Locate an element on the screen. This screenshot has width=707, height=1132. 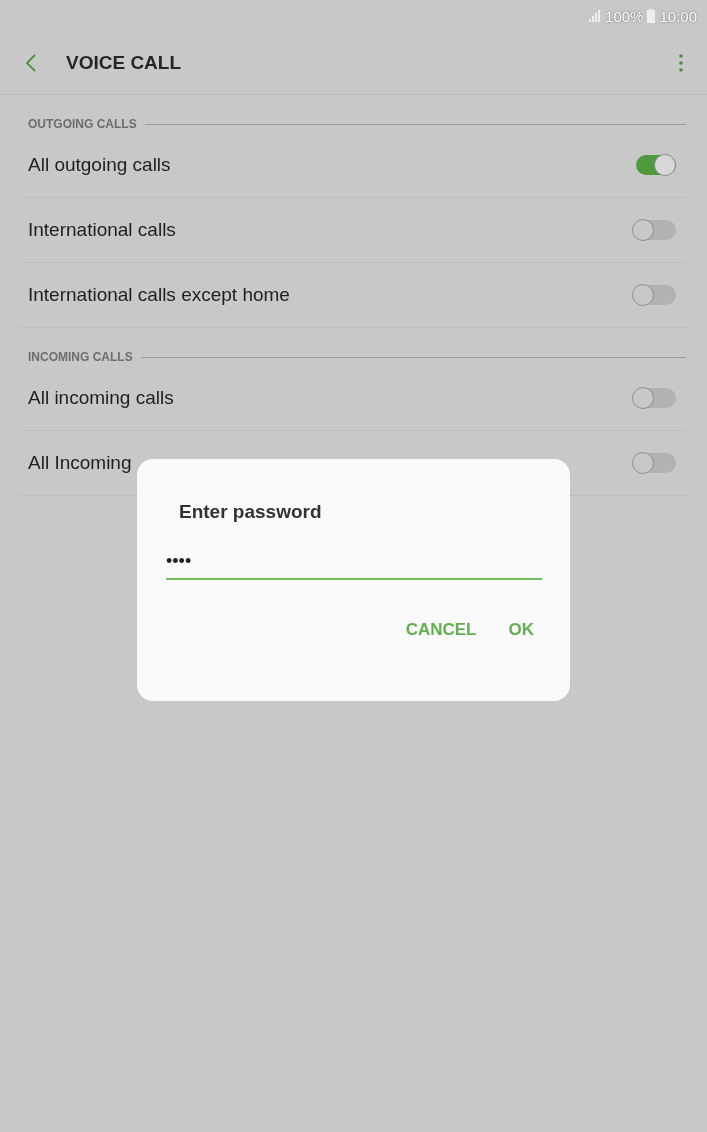
setting-label: International calls is located at coordinates (102, 230).